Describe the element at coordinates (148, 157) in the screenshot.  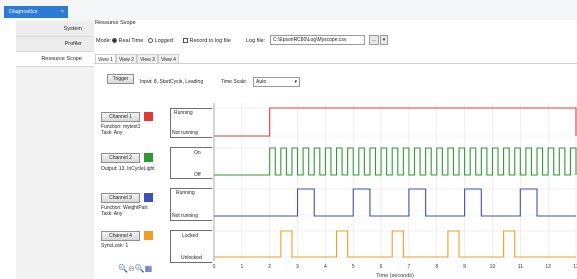
I see `channel-2-color-swatch` at that location.